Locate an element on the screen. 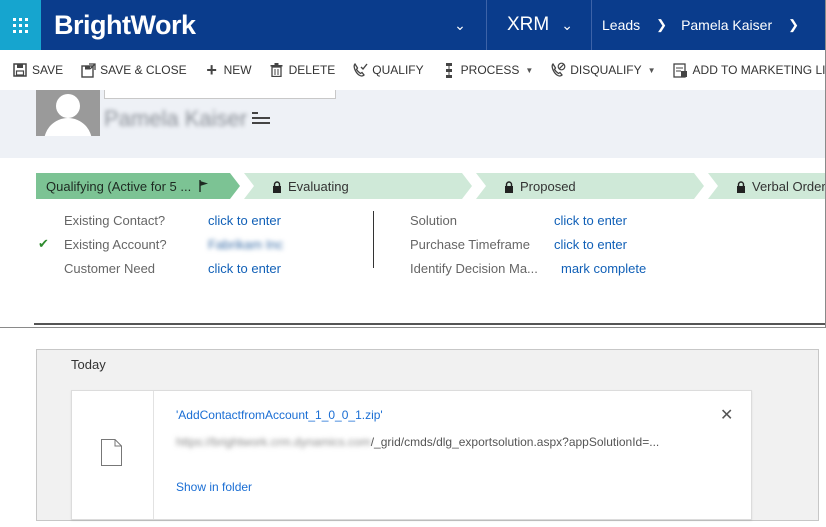 The width and height of the screenshot is (826, 527). download-icon-column is located at coordinates (113, 455).